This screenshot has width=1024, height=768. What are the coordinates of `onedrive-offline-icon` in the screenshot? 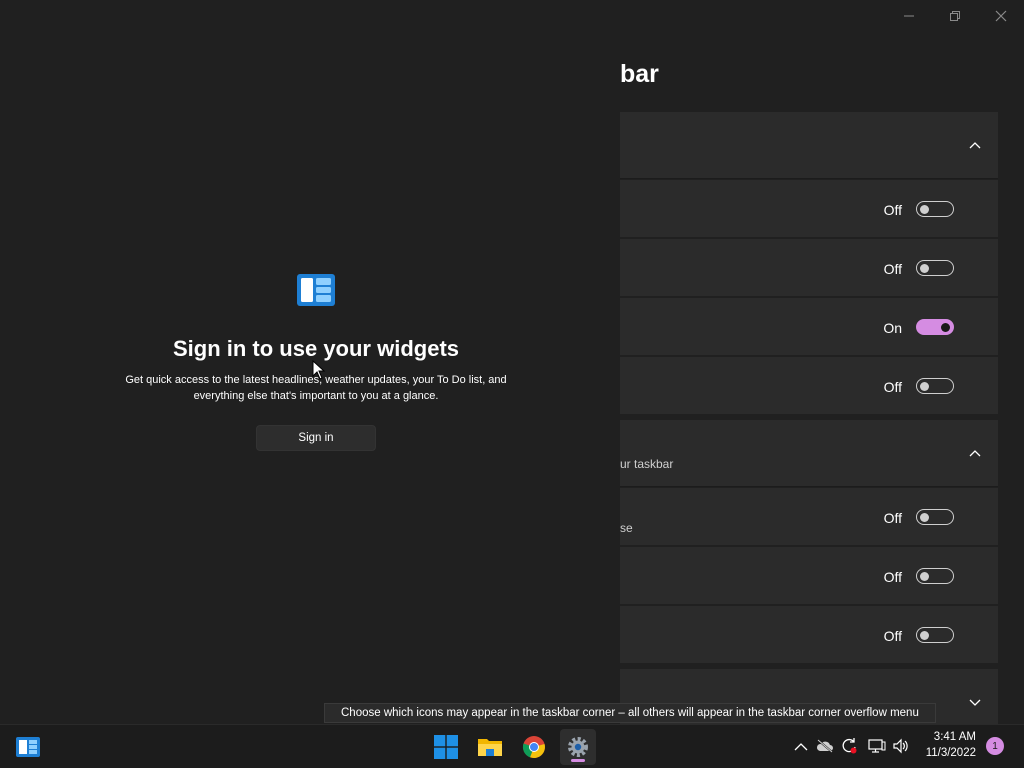 It's located at (825, 746).